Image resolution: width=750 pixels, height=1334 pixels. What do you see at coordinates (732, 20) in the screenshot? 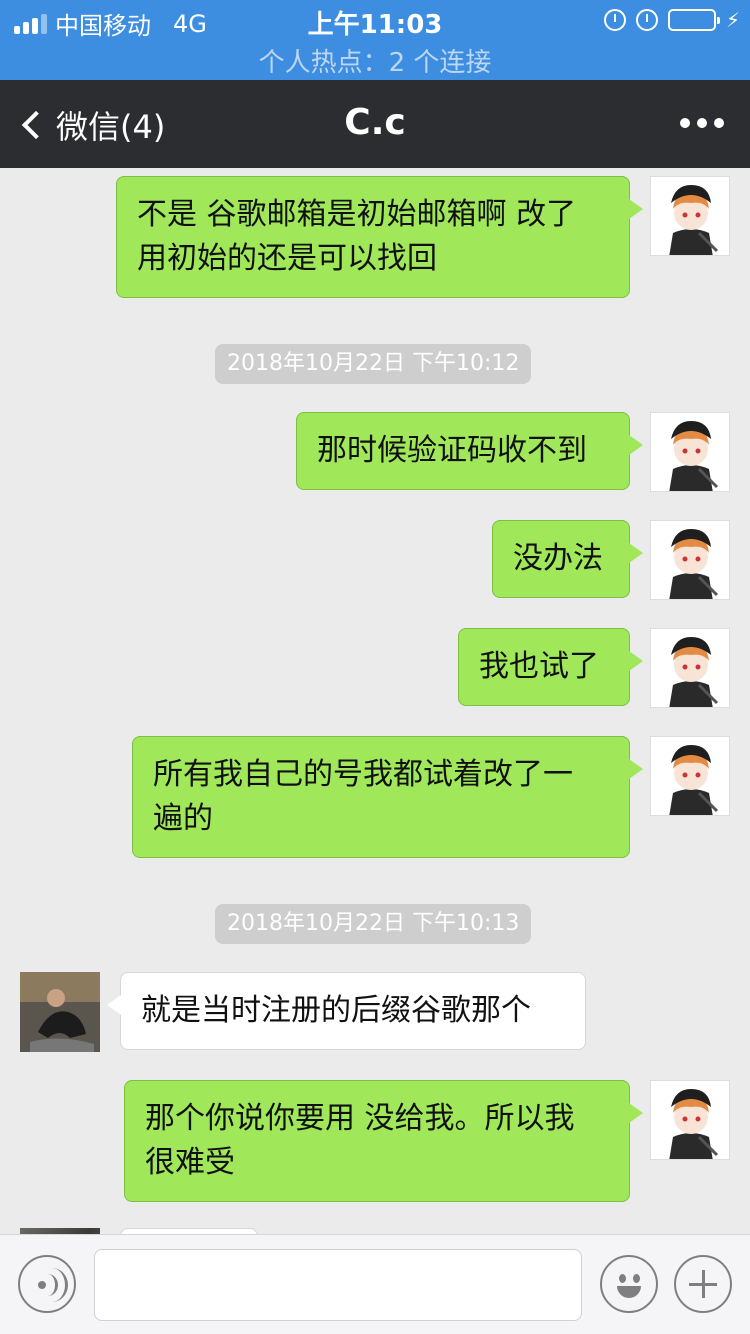
I see `charging-icon: ⚡` at bounding box center [732, 20].